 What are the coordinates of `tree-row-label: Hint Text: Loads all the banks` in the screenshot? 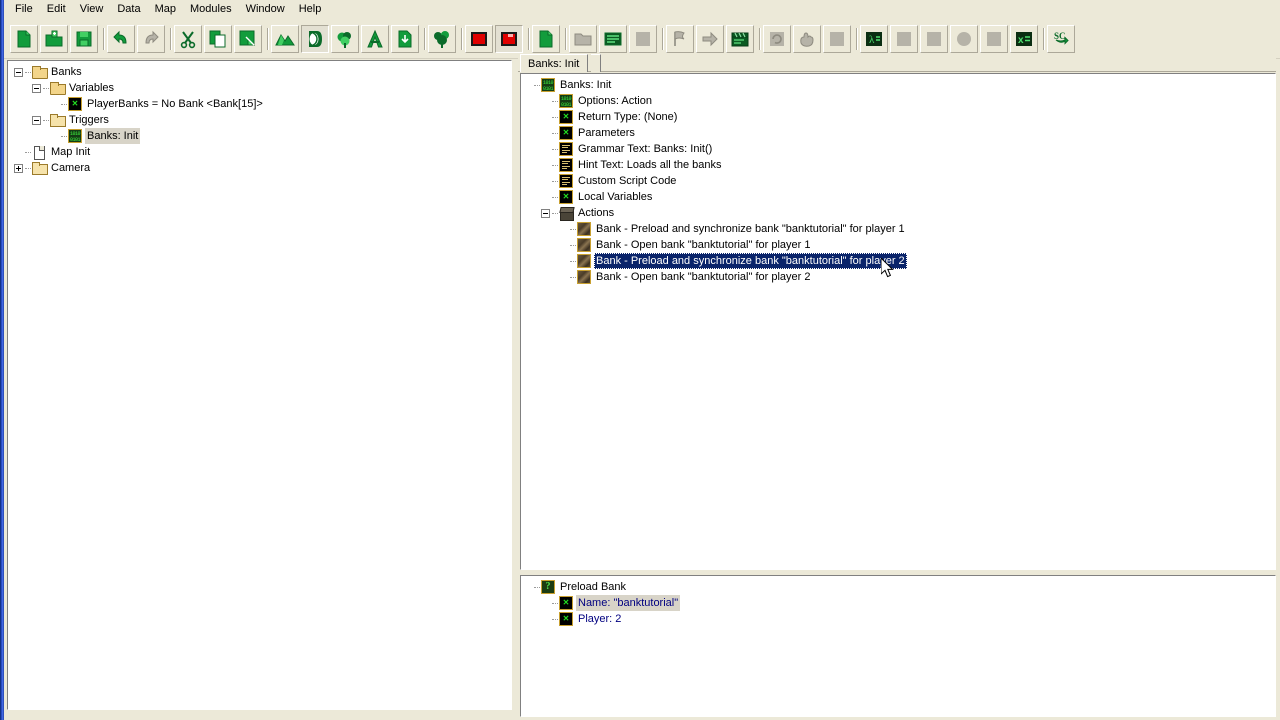 It's located at (650, 165).